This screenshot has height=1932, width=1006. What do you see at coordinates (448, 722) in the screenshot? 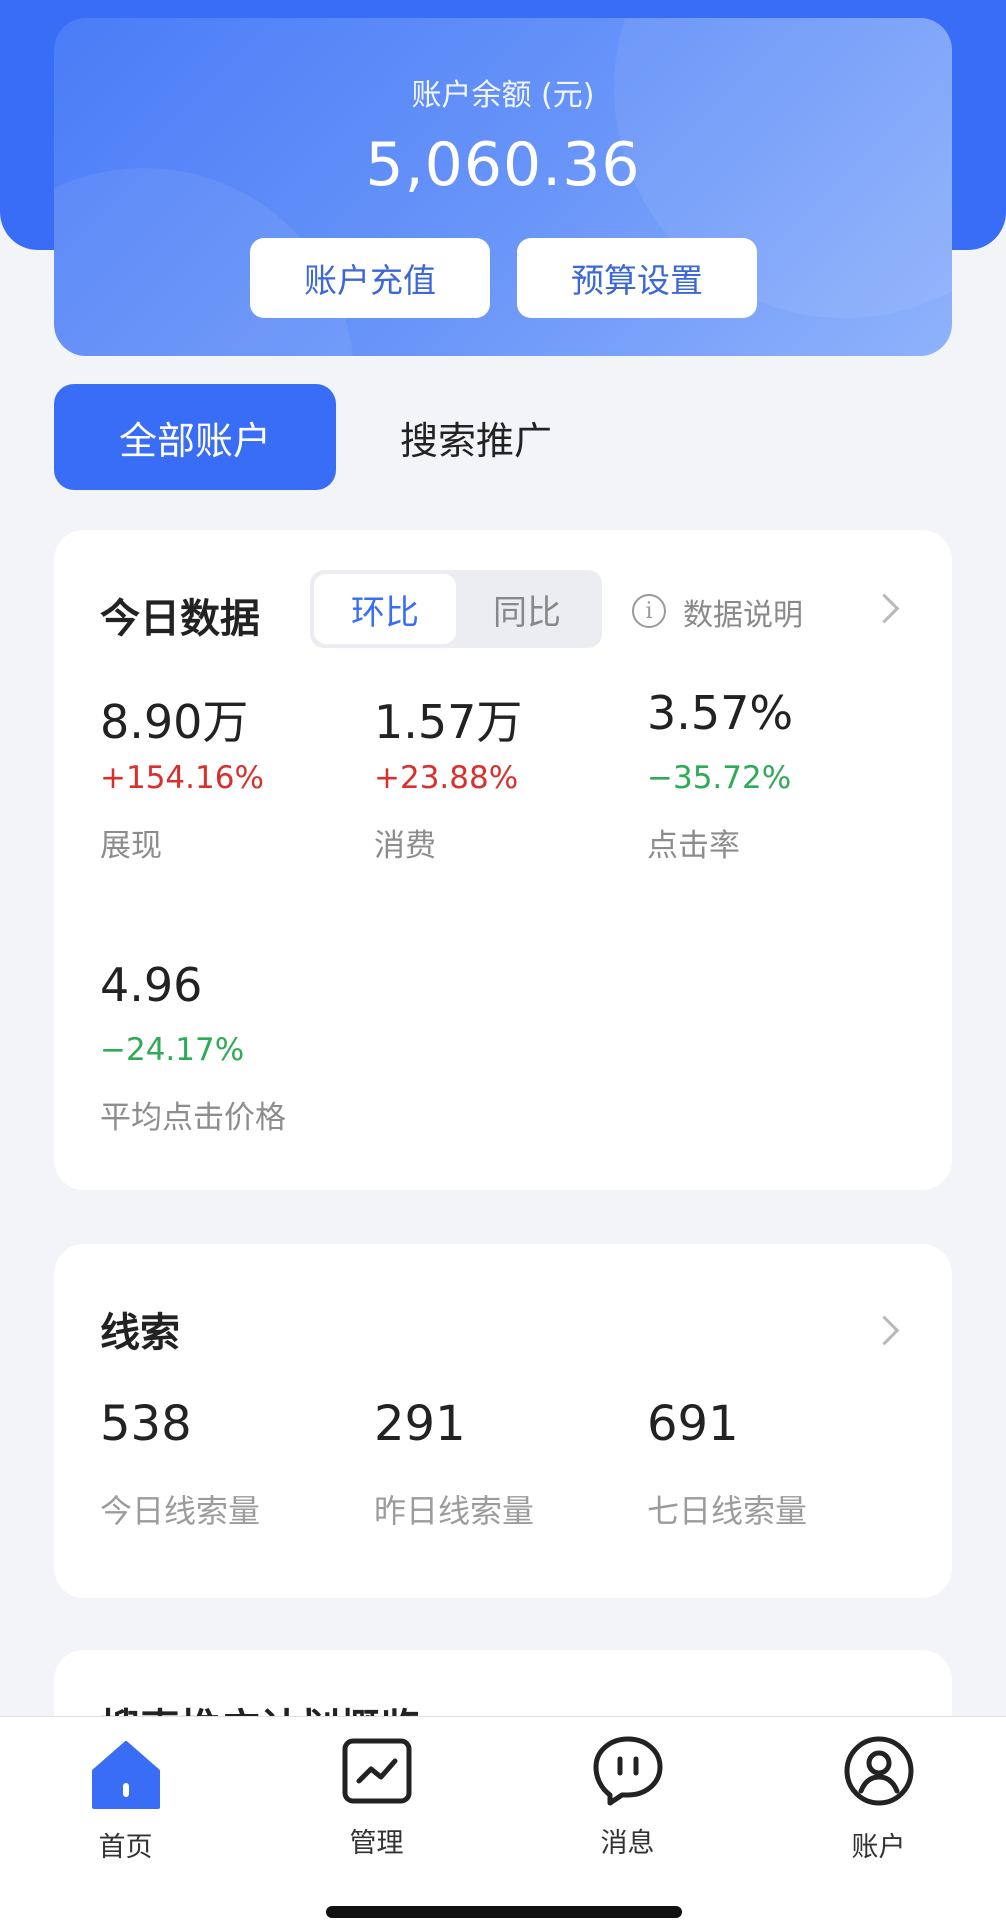
I see `metric-spend-value: 1.57万` at bounding box center [448, 722].